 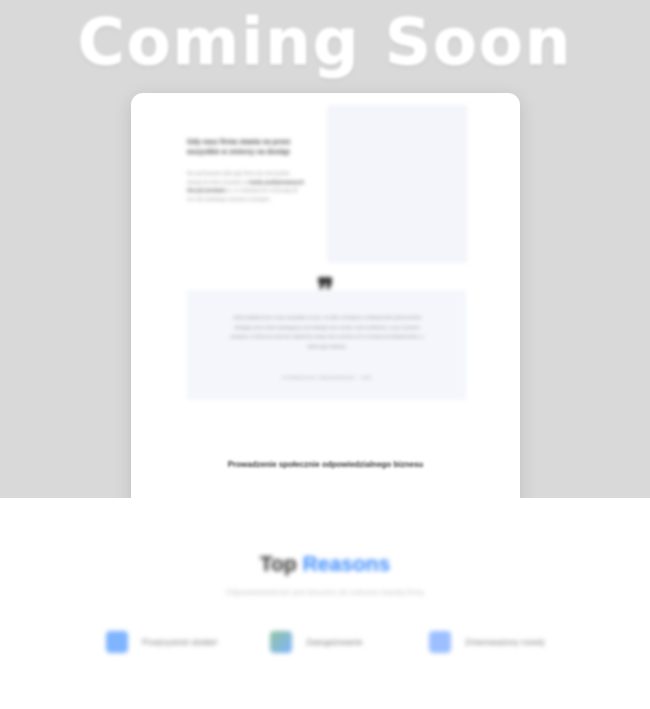 I want to click on reasons-title: Top Reasons, so click(x=325, y=565).